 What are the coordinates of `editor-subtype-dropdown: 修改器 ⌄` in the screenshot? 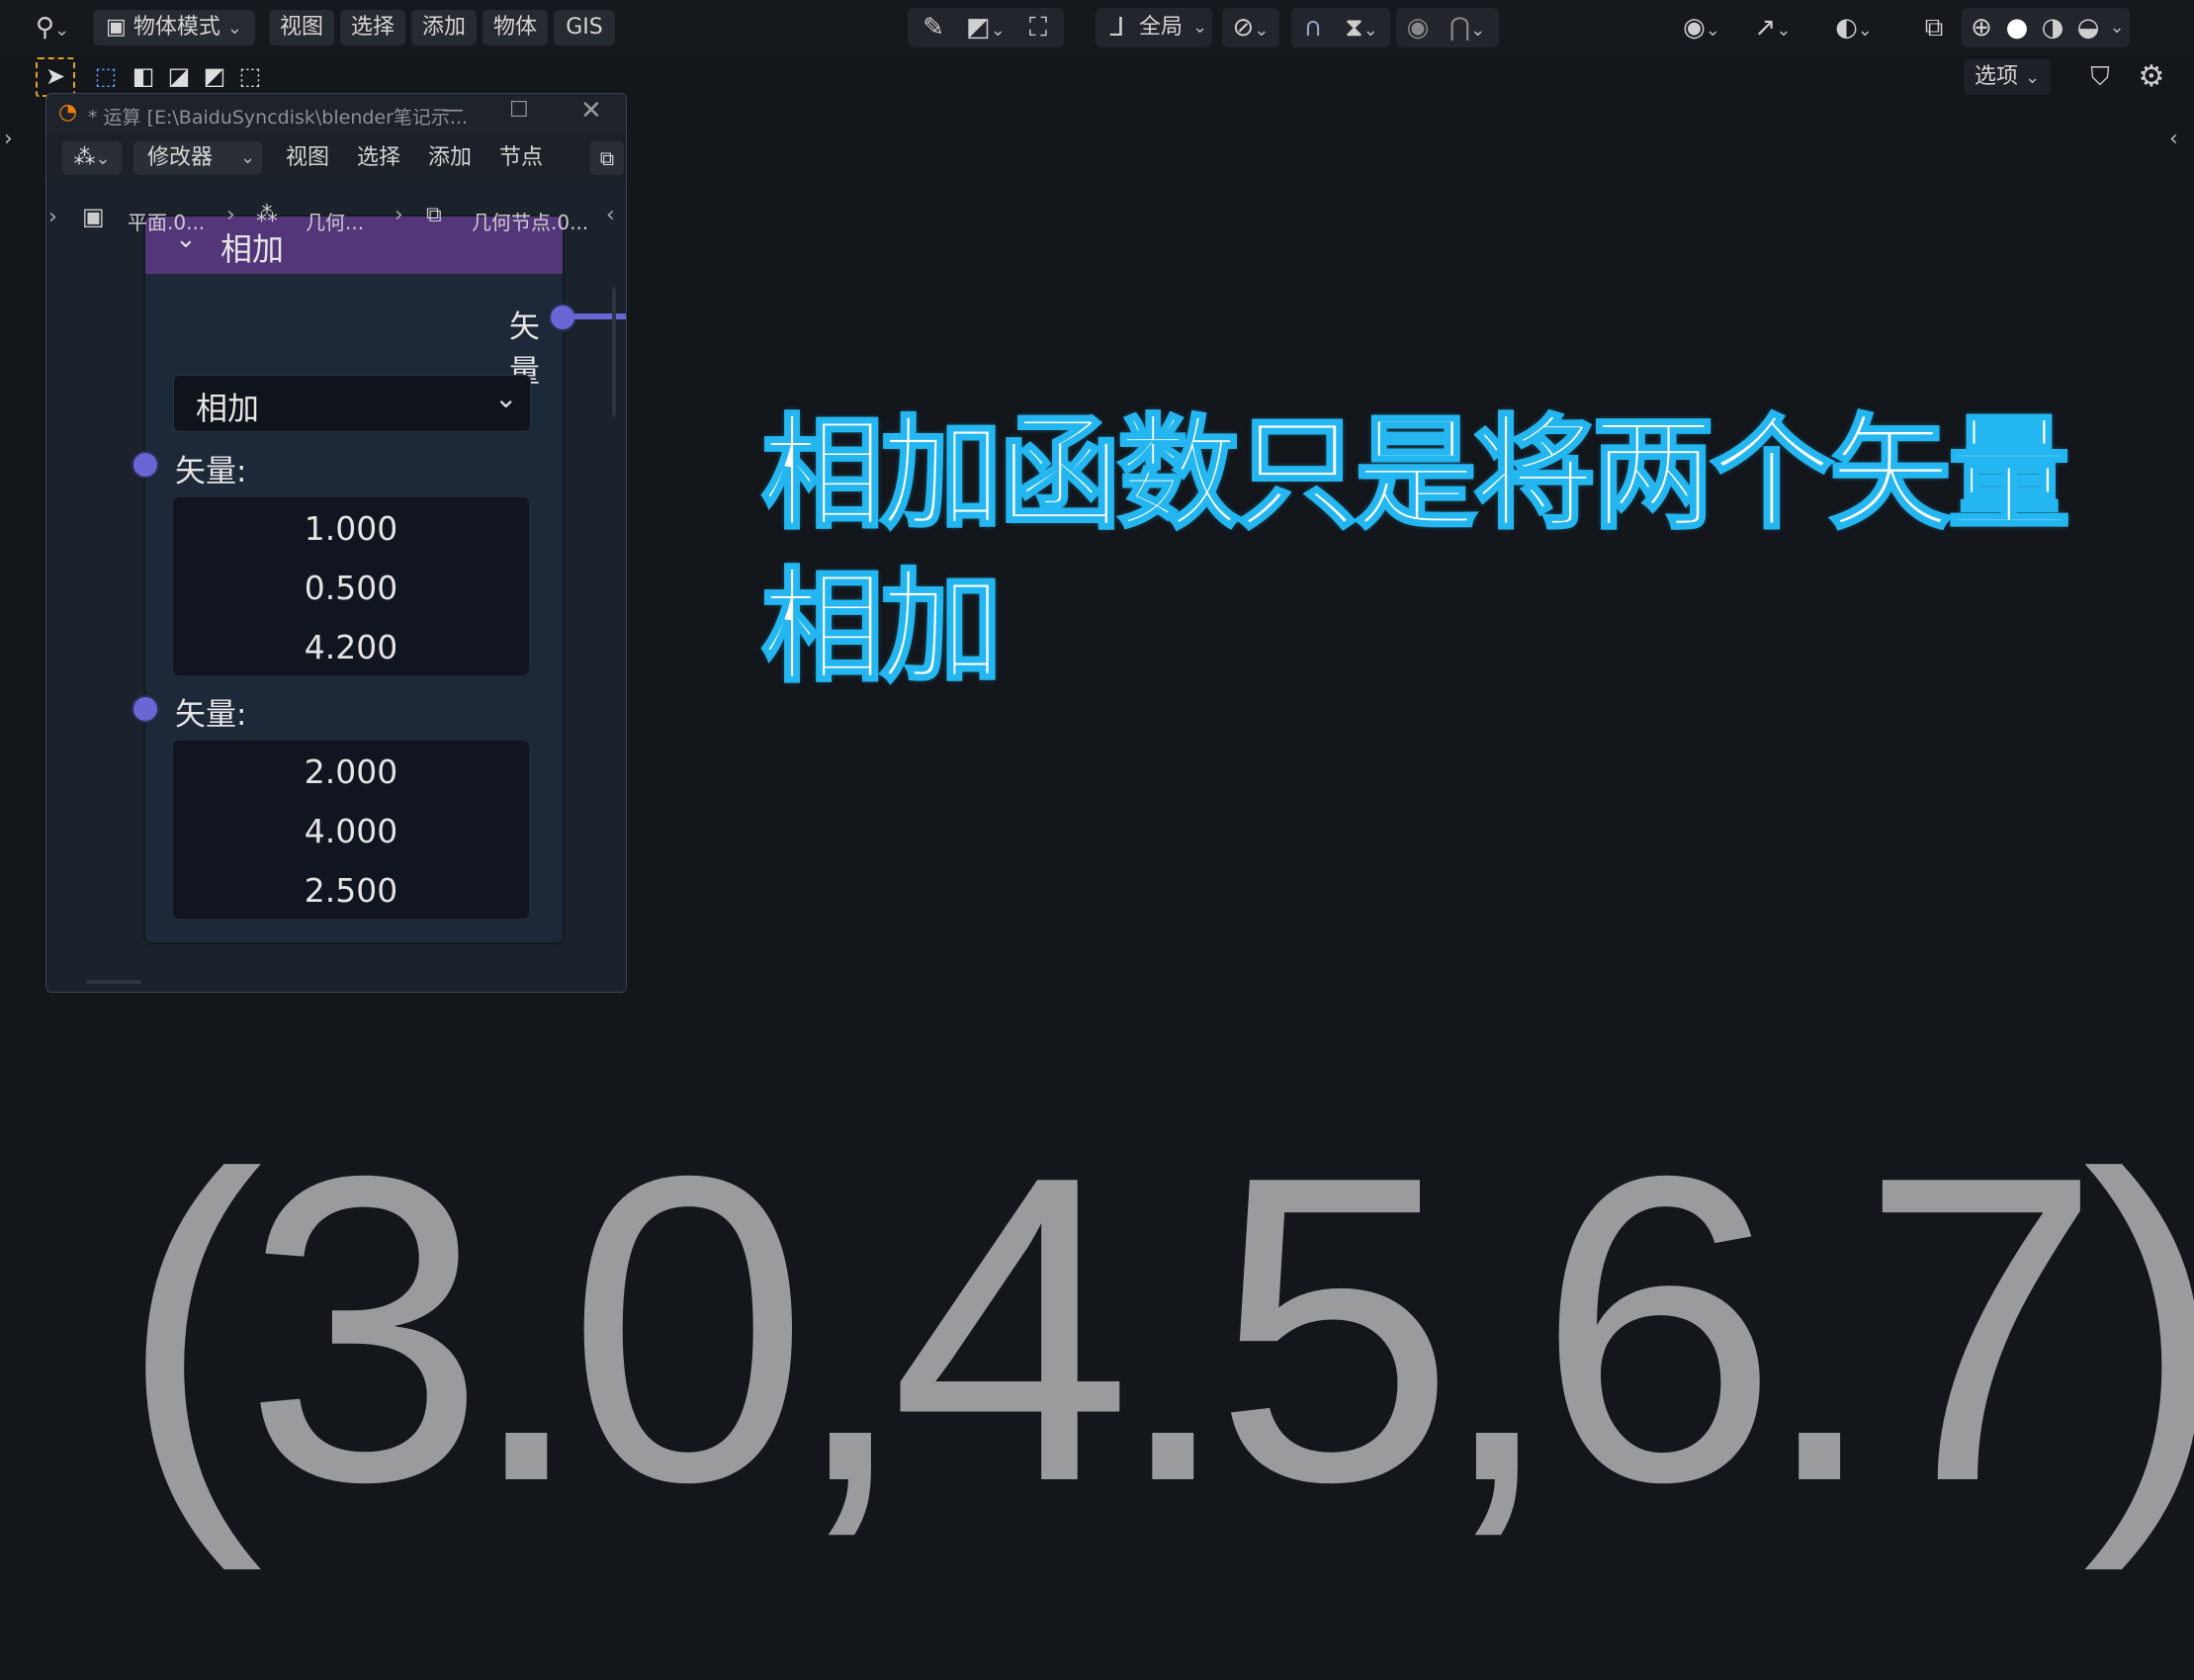 It's located at (197, 158).